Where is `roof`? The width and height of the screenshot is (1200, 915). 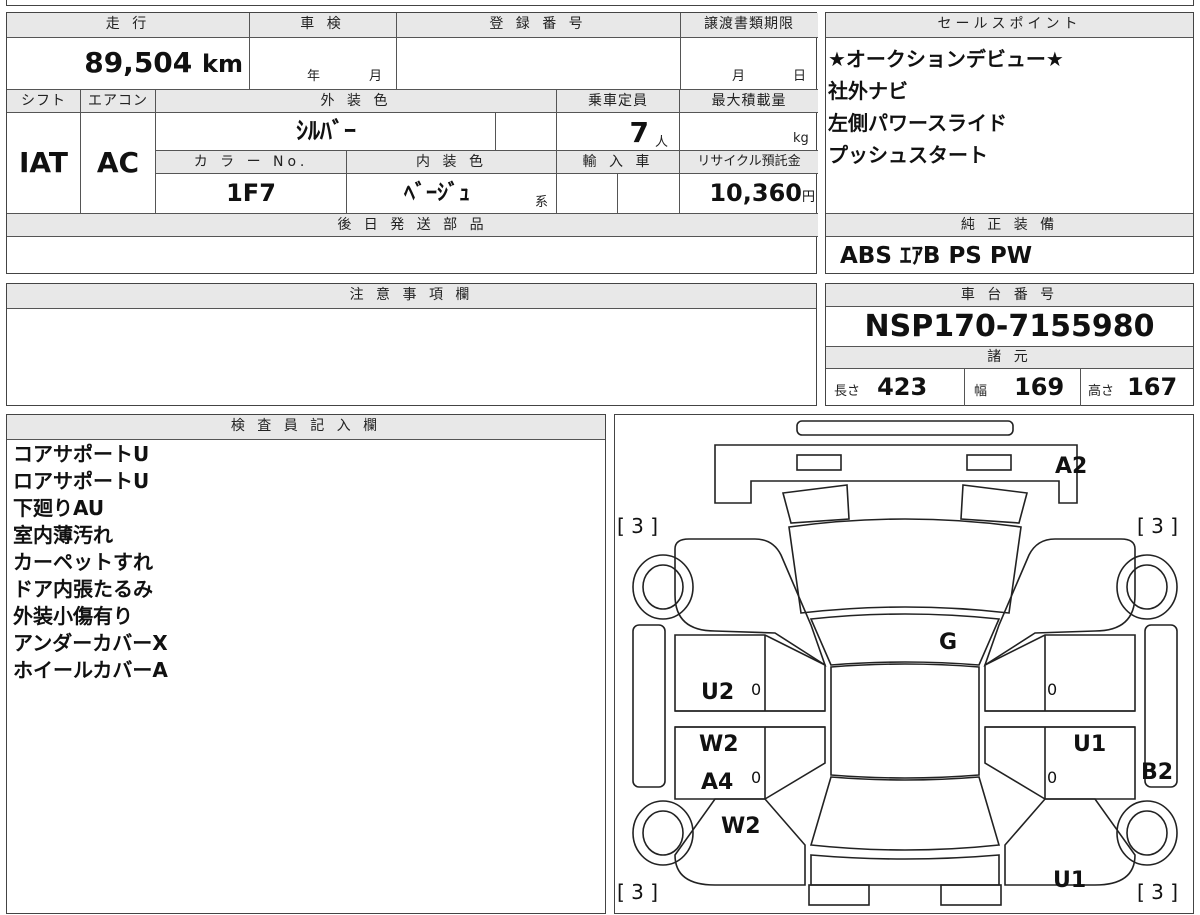 roof is located at coordinates (905, 721).